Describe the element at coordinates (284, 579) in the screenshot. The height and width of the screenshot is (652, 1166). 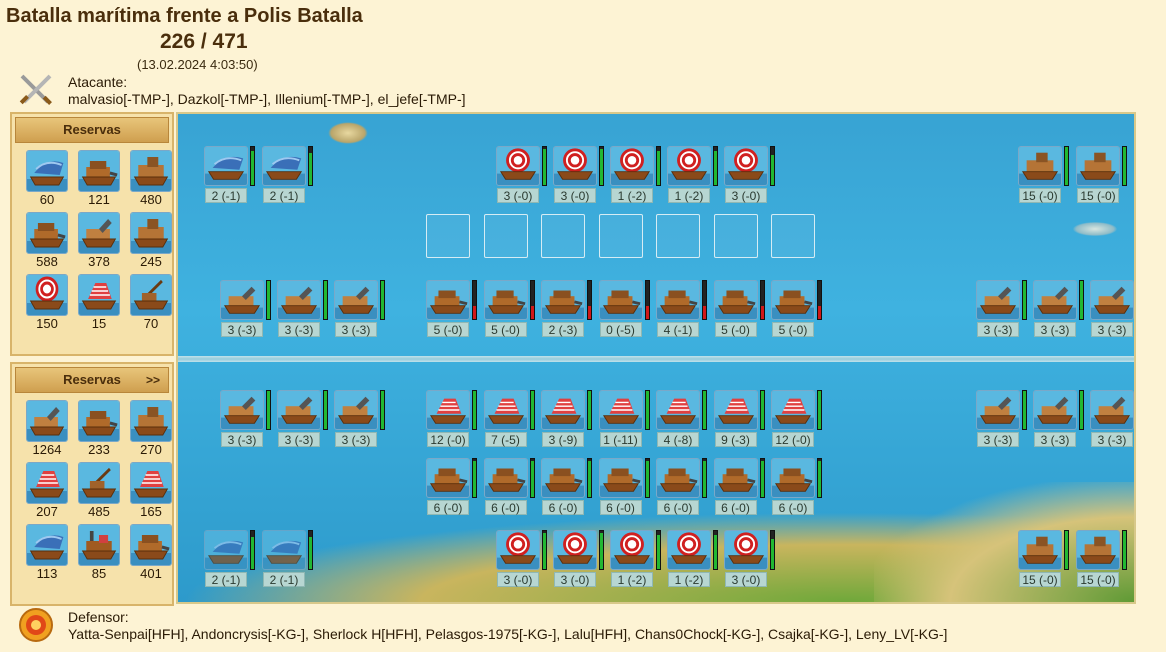
I see `unit-count-label: 2 (-1)` at that location.